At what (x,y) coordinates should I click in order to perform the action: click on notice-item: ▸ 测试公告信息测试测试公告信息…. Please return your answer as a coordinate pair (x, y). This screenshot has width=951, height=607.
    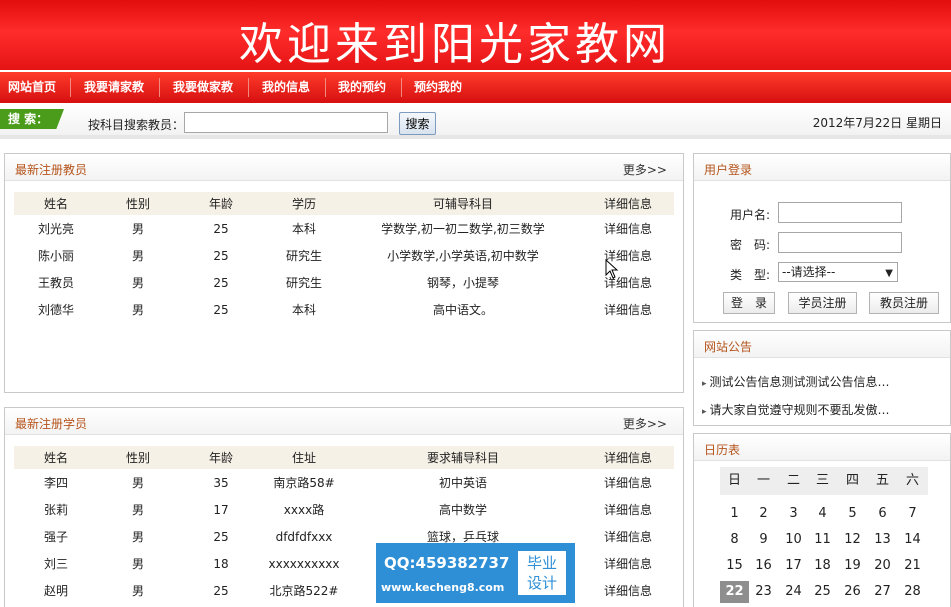
    Looking at the image, I should click on (796, 381).